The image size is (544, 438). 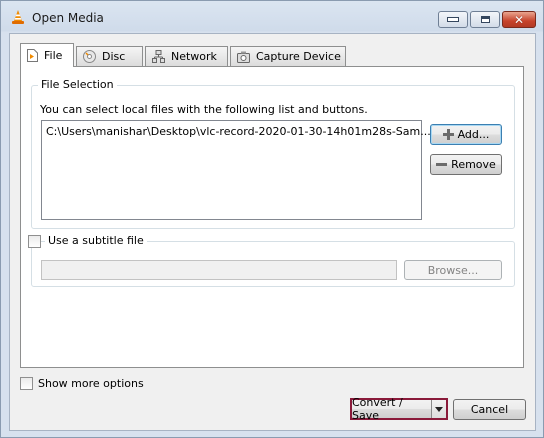 What do you see at coordinates (194, 56) in the screenshot?
I see `tab-network-label: Network` at bounding box center [194, 56].